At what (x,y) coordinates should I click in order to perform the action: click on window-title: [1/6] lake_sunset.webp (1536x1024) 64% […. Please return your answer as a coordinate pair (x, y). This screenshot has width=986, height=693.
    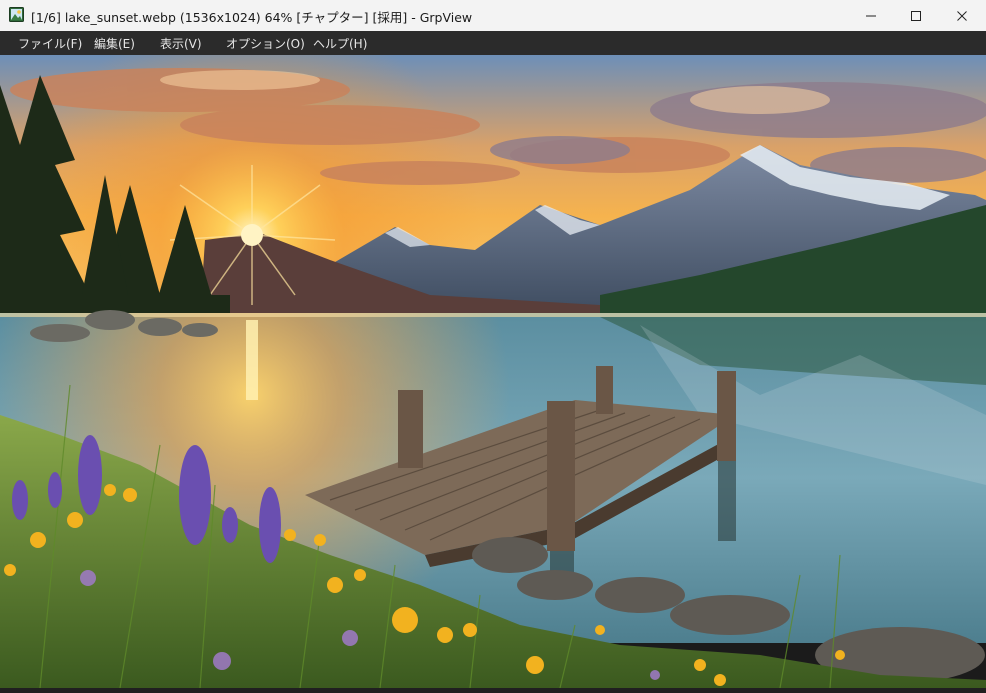
    Looking at the image, I should click on (252, 17).